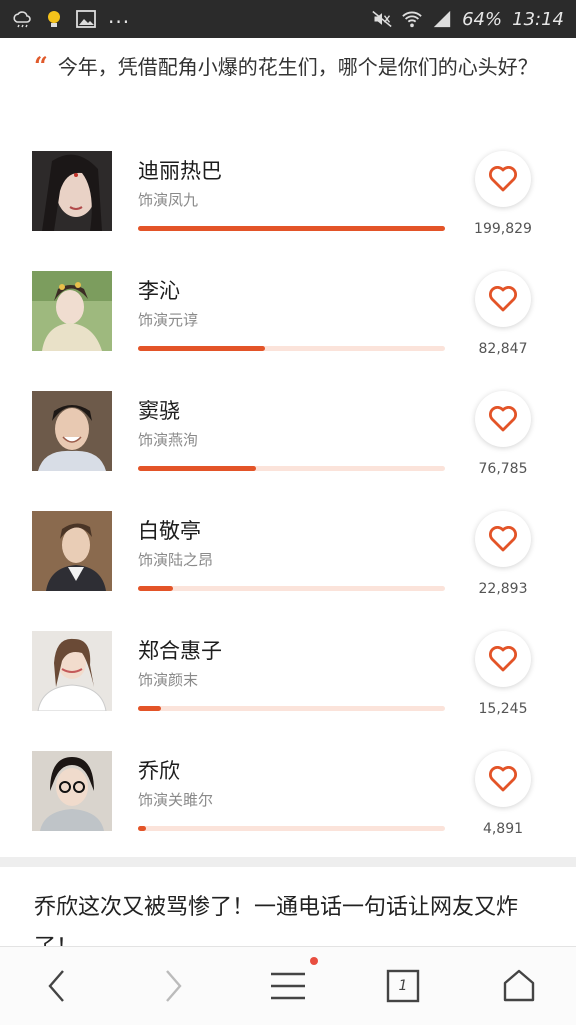 This screenshot has height=1025, width=576. What do you see at coordinates (314, 961) in the screenshot?
I see `notification-dot` at bounding box center [314, 961].